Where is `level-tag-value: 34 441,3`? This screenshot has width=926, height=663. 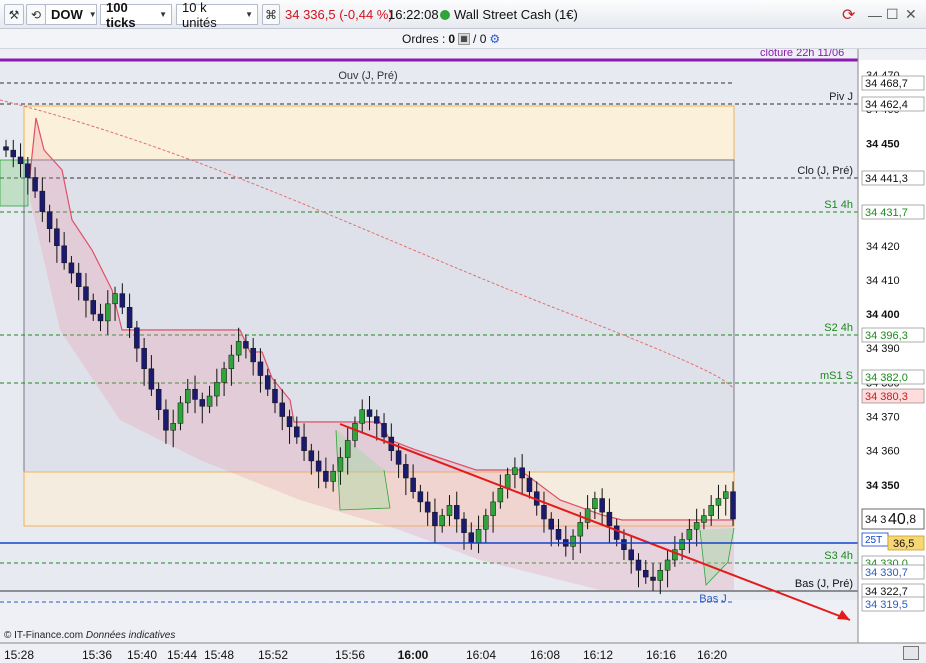 level-tag-value: 34 441,3 is located at coordinates (886, 179).